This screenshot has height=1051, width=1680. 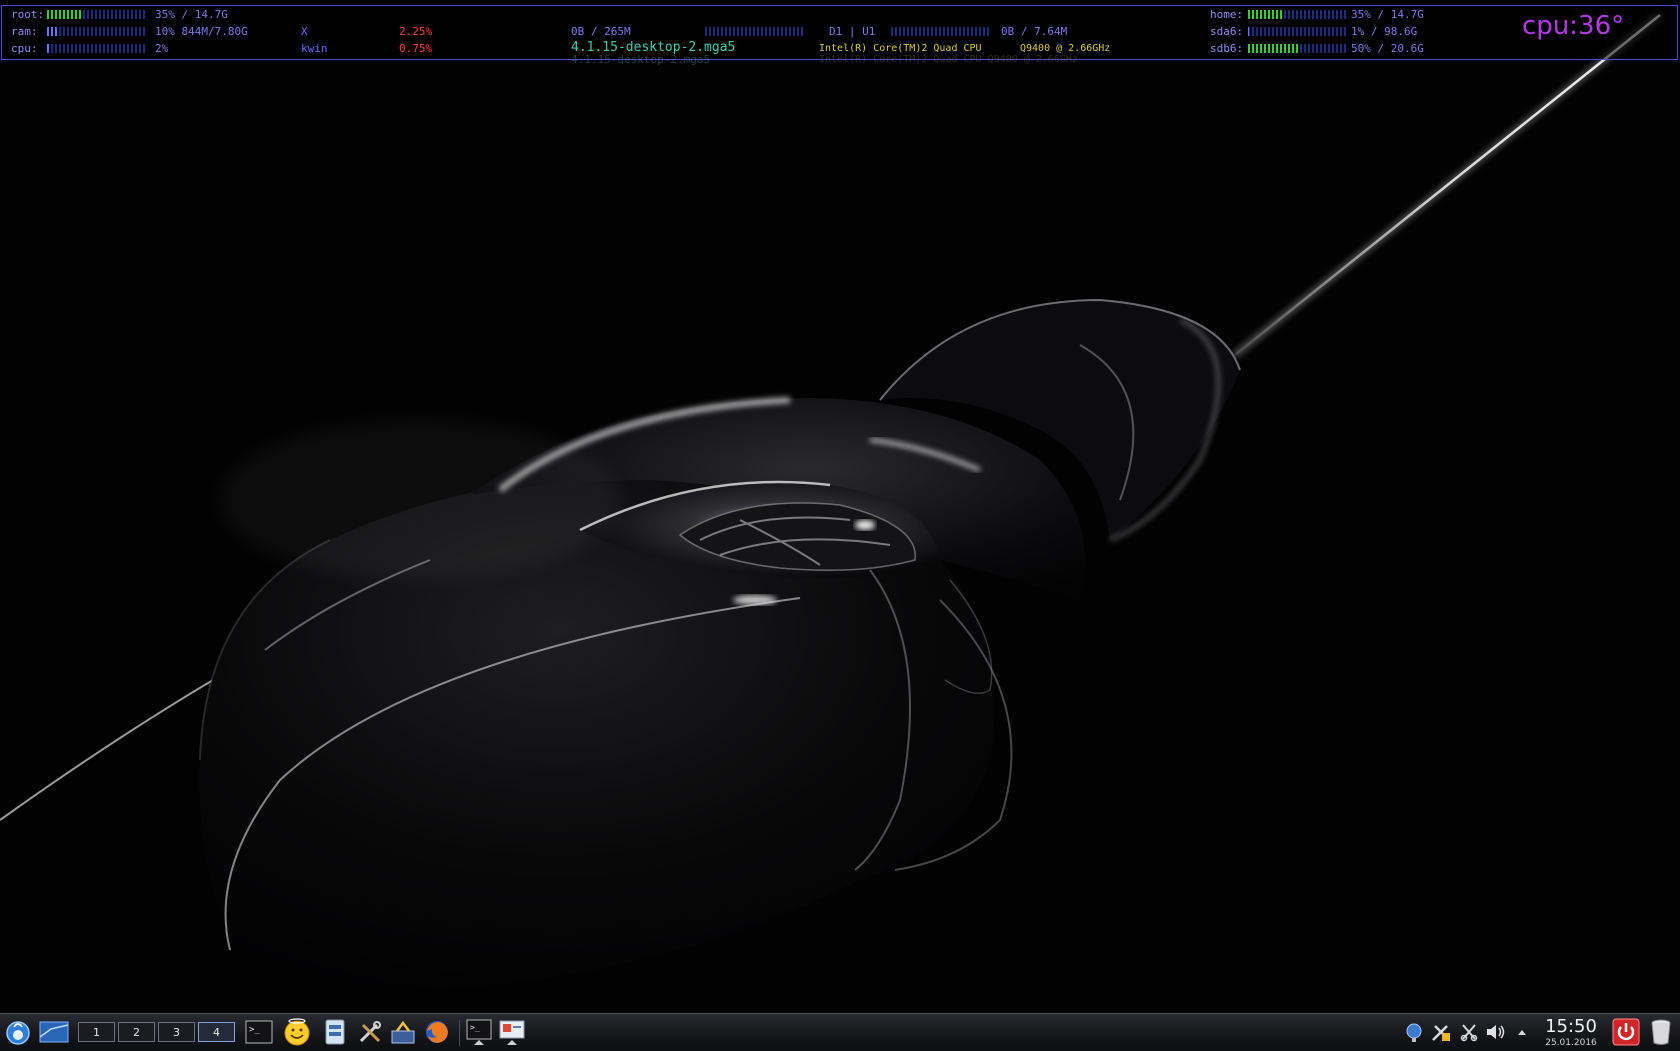 I want to click on tray-expand-button, so click(x=1522, y=1032).